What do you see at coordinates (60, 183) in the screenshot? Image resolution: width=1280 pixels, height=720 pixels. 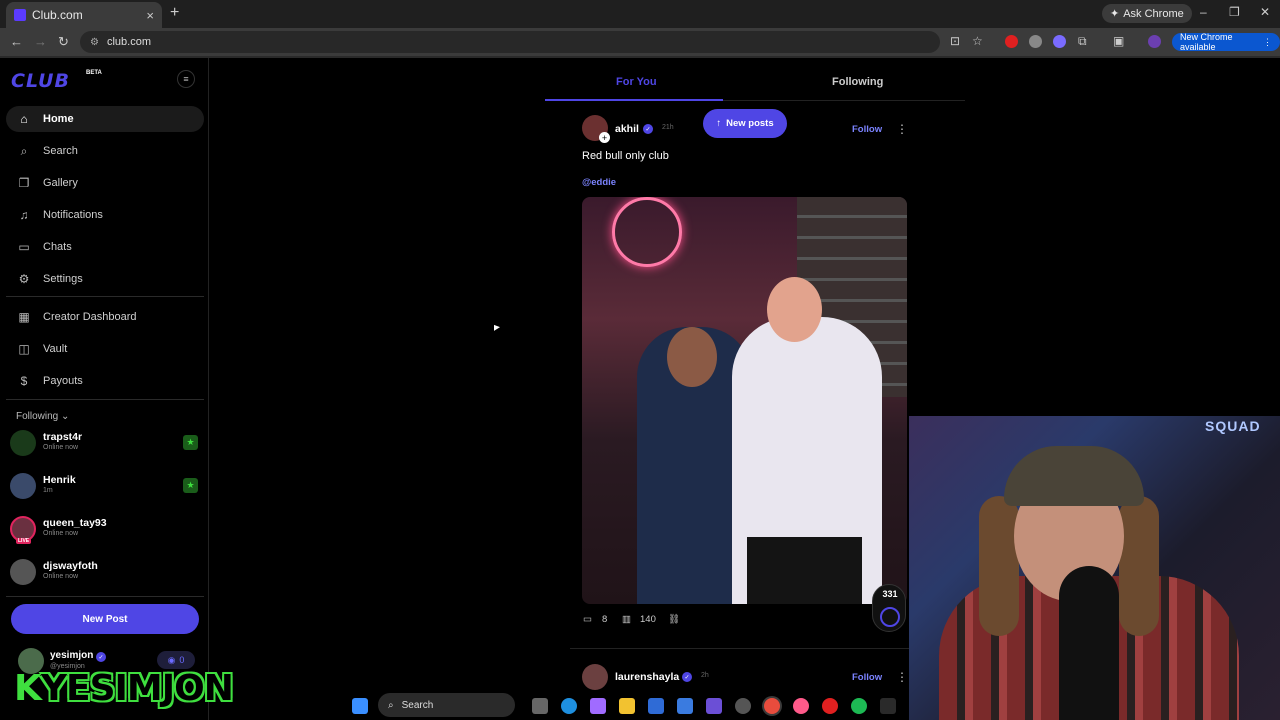 I see `nav-gallery-label: Gallery` at bounding box center [60, 183].